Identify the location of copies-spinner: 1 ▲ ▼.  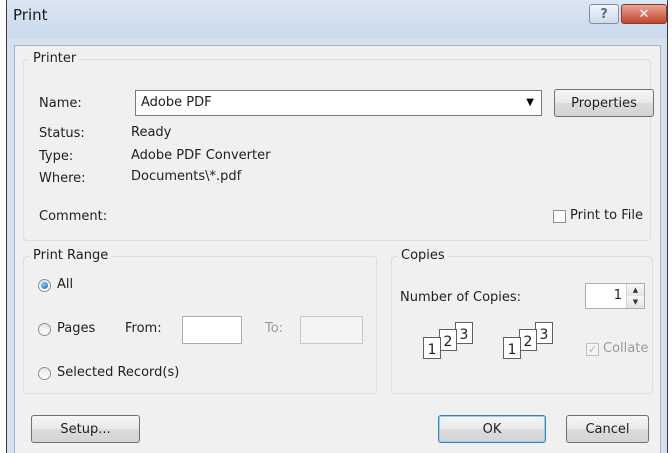
(615, 296).